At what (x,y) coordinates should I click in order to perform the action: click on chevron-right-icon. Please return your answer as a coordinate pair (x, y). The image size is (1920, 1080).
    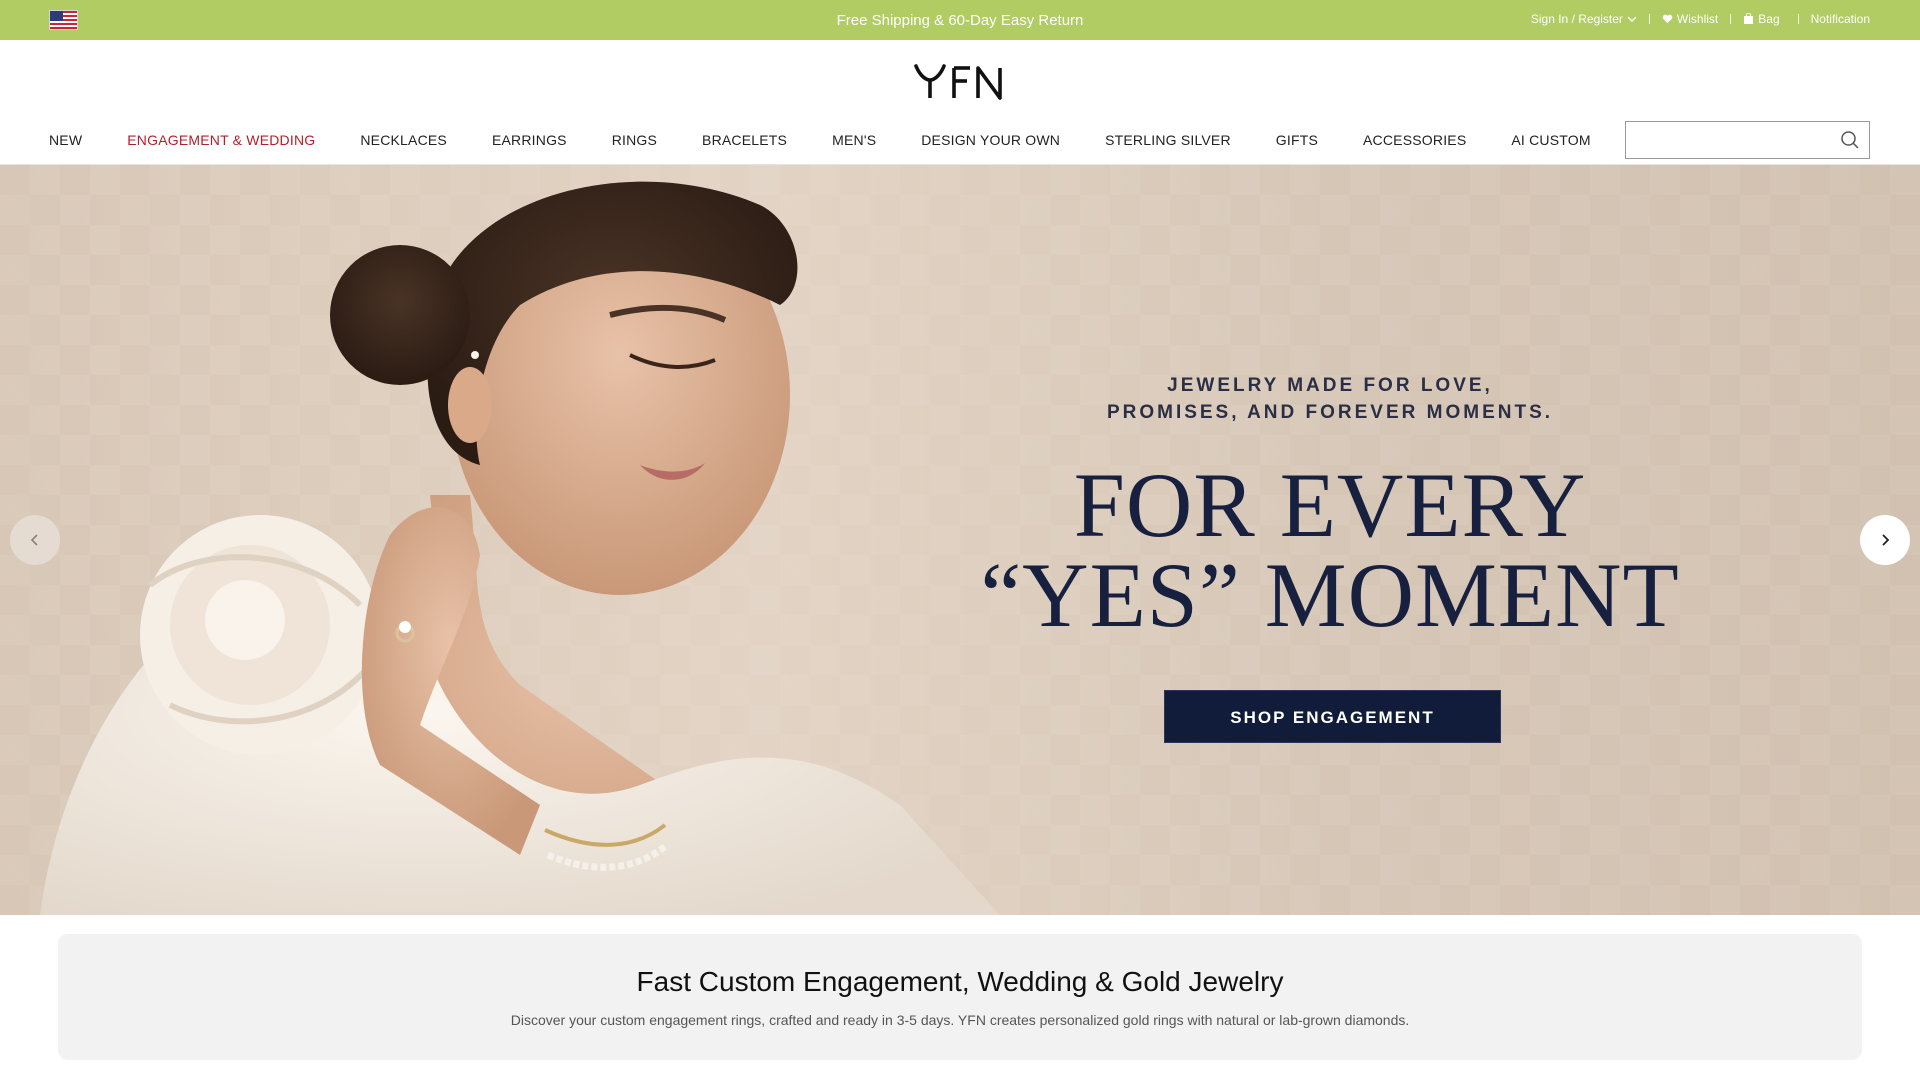
    Looking at the image, I should click on (1886, 540).